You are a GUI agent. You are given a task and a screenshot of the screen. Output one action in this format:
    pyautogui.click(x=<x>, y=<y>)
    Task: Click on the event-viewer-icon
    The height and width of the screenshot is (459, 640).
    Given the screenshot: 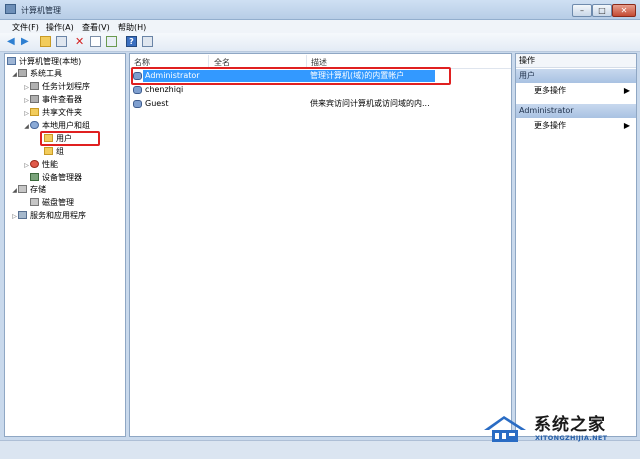 What is the action you would take?
    pyautogui.click(x=34, y=99)
    